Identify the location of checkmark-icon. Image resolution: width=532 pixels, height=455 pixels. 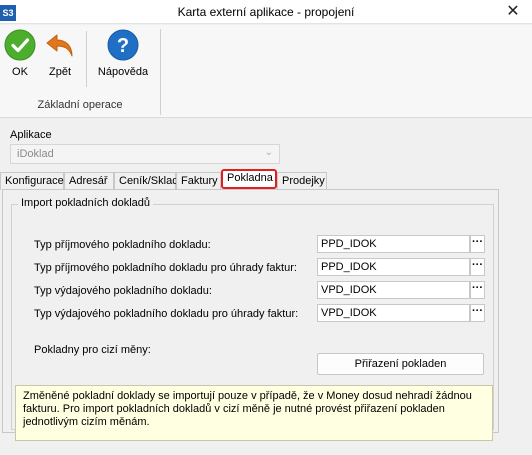
(20, 45).